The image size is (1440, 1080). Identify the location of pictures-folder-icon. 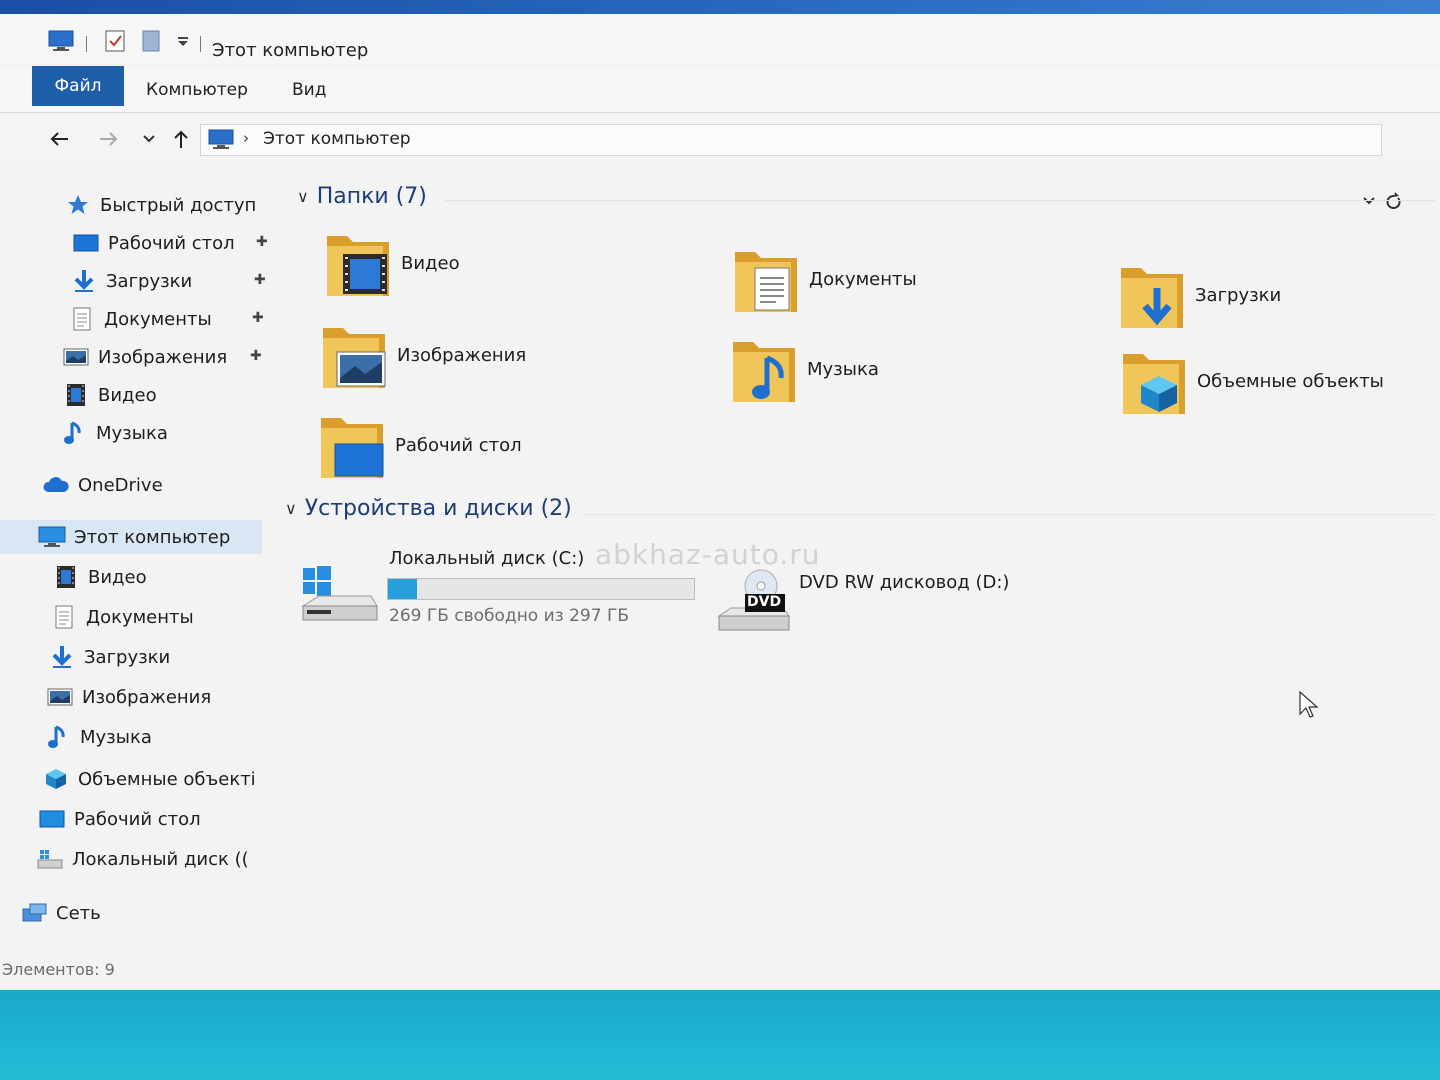
(354, 355).